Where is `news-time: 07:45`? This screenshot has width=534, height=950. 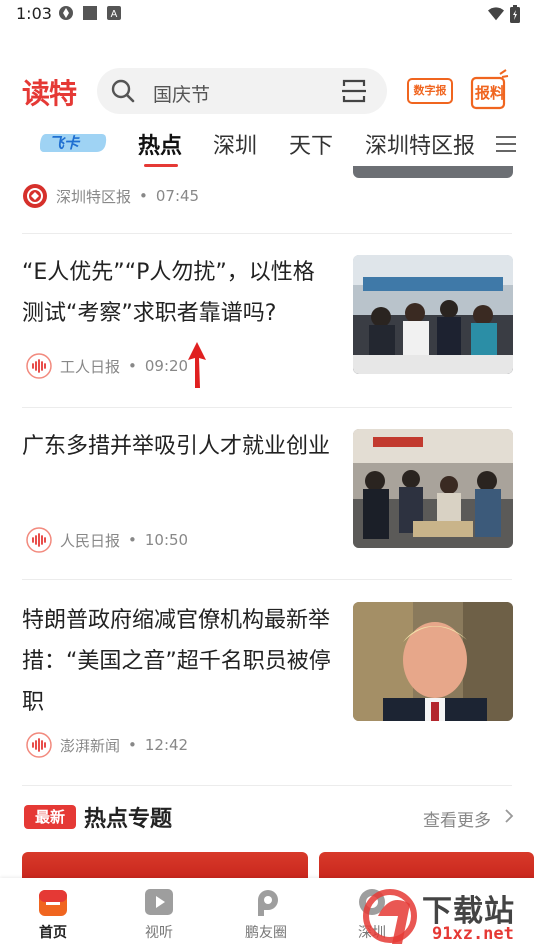
news-time: 07:45 is located at coordinates (177, 196).